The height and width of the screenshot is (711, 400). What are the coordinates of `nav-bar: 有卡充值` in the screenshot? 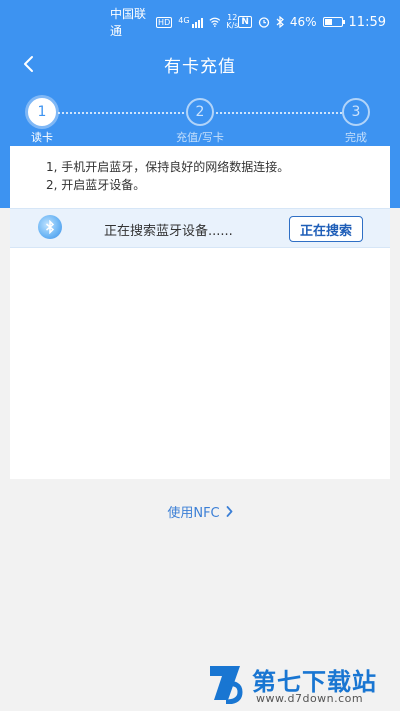 It's located at (200, 64).